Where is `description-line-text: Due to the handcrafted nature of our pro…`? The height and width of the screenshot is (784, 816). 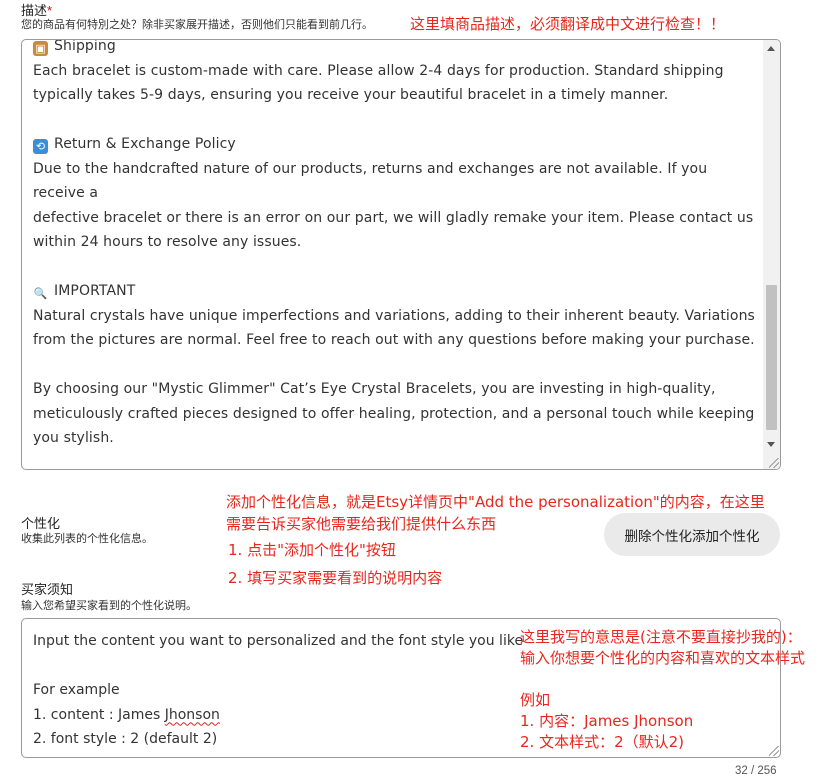
description-line-text: Due to the handcrafted nature of our pro… is located at coordinates (370, 181).